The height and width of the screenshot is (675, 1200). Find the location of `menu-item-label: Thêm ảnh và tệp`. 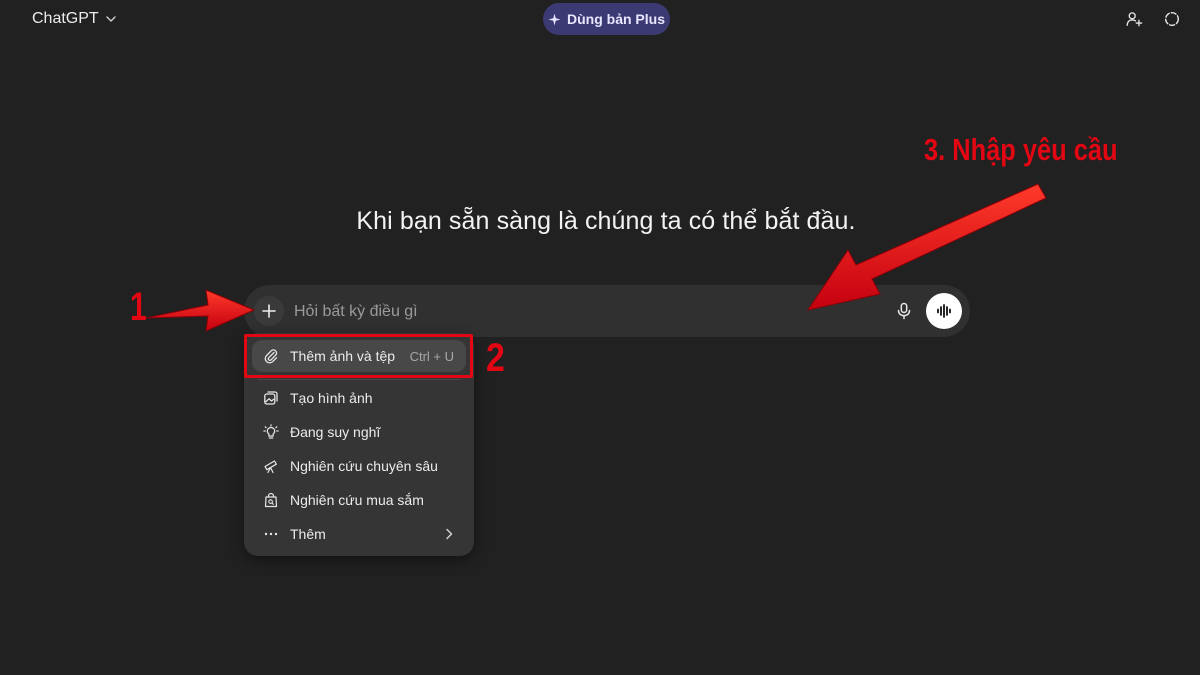

menu-item-label: Thêm ảnh và tệp is located at coordinates (343, 356).